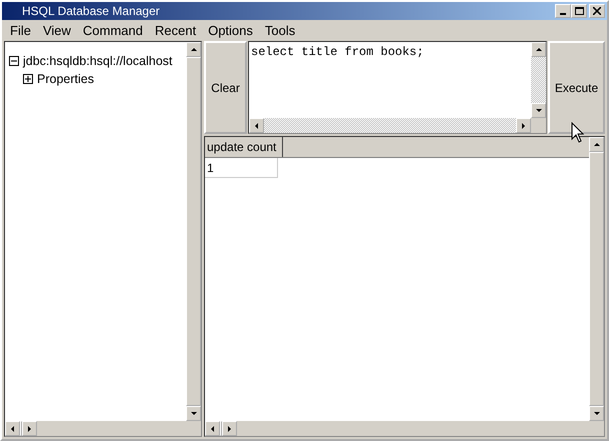 The image size is (609, 441). Describe the element at coordinates (576, 87) in the screenshot. I see `execute-button: Execute` at that location.